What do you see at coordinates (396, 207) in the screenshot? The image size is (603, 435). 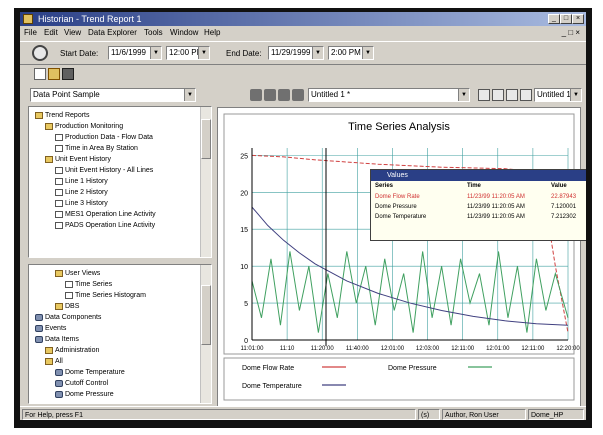 I see `values-cell-series: Dome Pressure` at bounding box center [396, 207].